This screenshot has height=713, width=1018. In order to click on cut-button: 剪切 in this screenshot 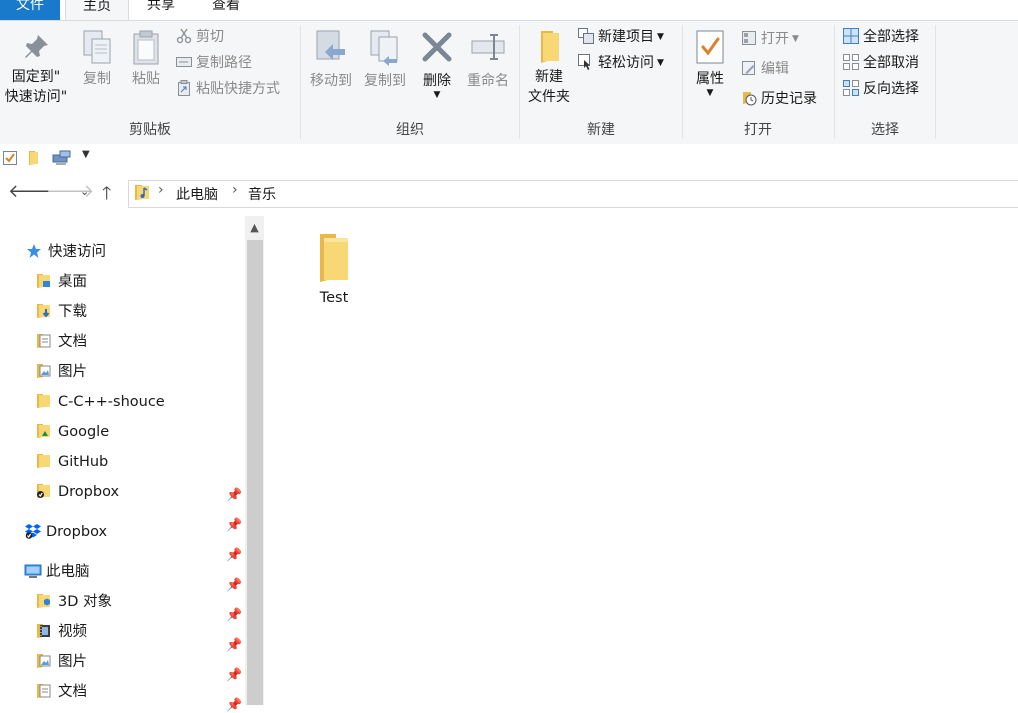, I will do `click(200, 37)`.